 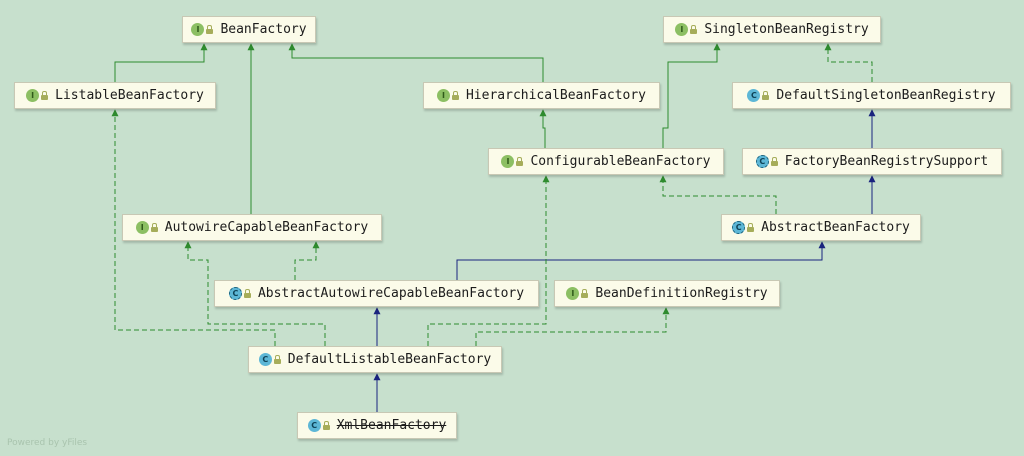 What do you see at coordinates (266, 227) in the screenshot?
I see `node-label: AutowireCapableBeanFactory` at bounding box center [266, 227].